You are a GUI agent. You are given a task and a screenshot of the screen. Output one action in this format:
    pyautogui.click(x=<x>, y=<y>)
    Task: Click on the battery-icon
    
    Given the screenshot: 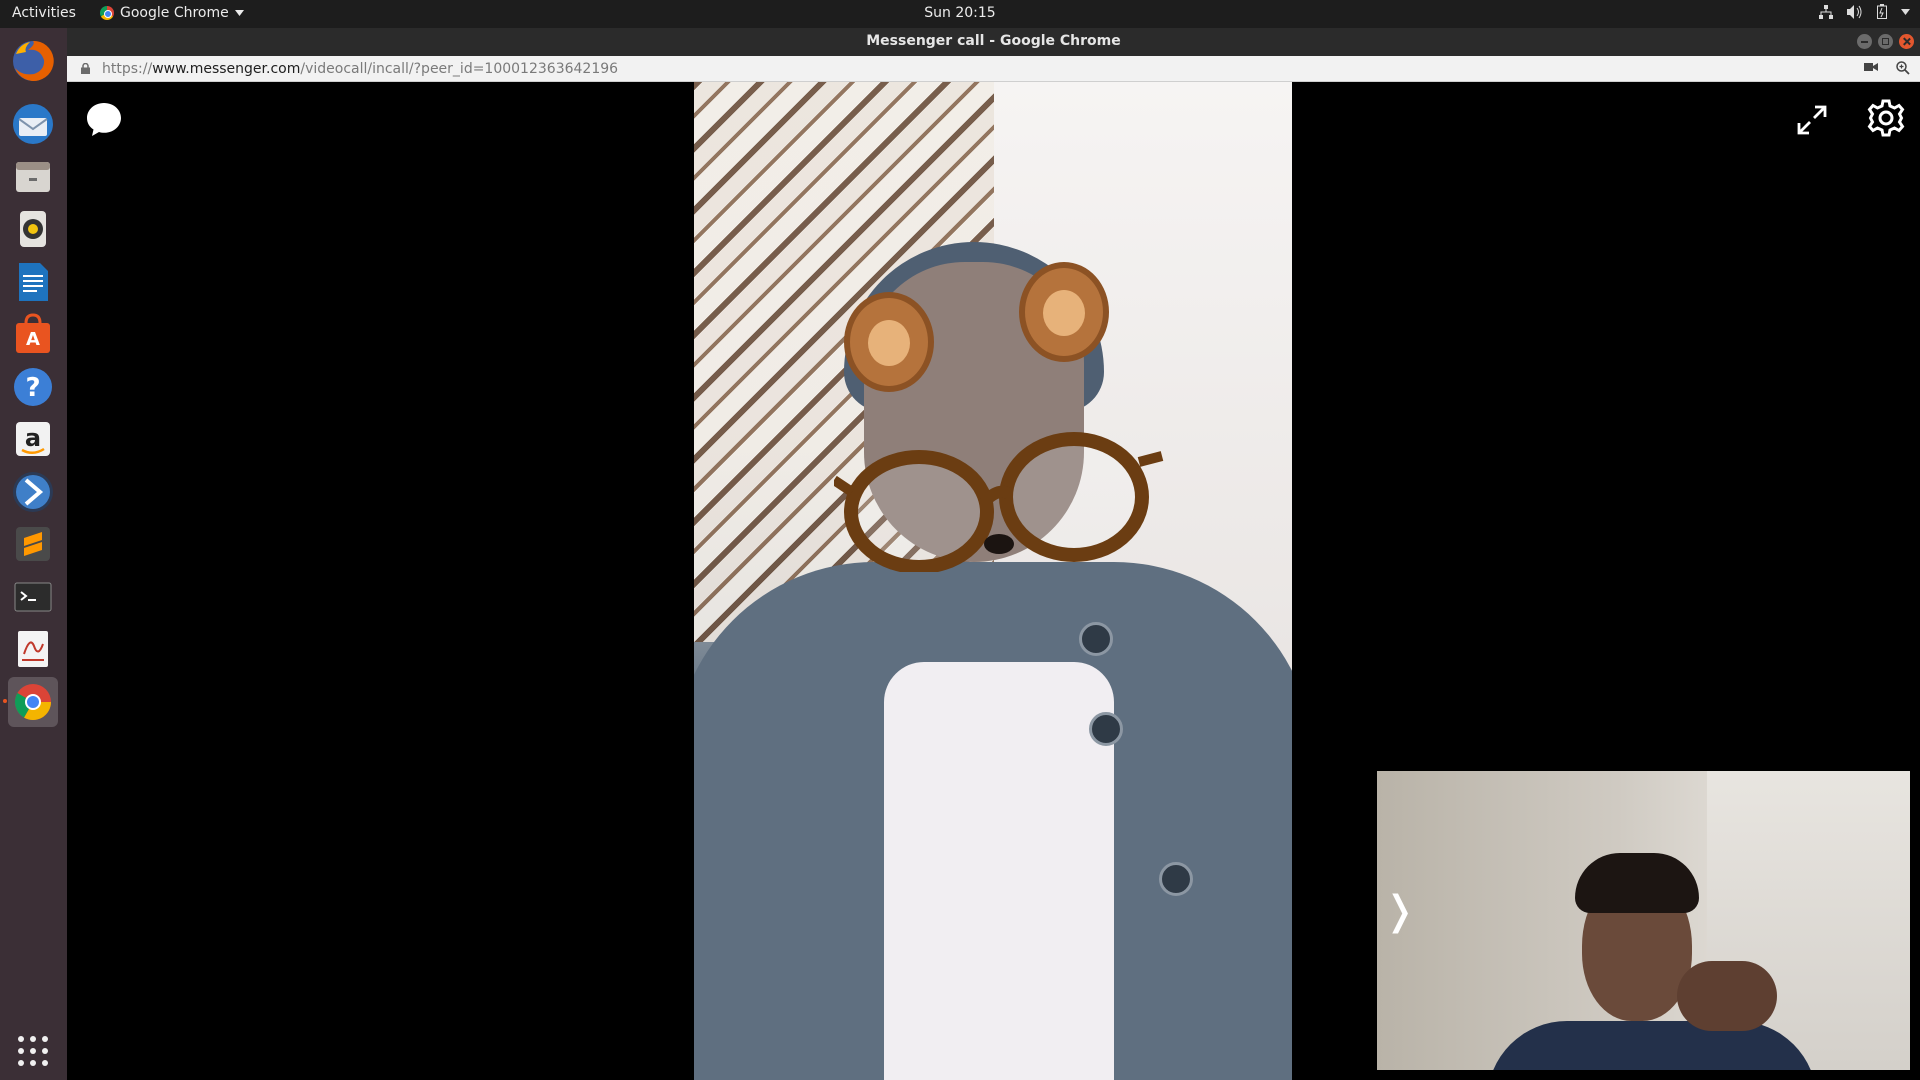 What is the action you would take?
    pyautogui.click(x=1882, y=11)
    